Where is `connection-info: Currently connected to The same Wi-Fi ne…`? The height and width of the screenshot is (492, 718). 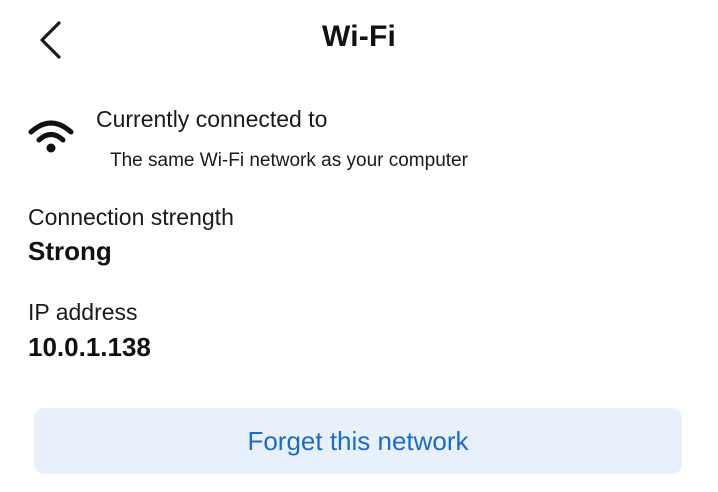
connection-info: Currently connected to The same Wi-Fi ne… is located at coordinates (358, 141).